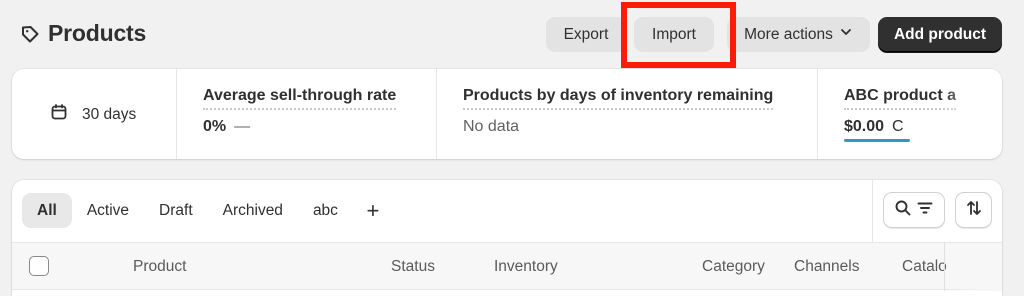 This screenshot has width=1024, height=296. Describe the element at coordinates (733, 267) in the screenshot. I see `column-header-category: Category` at that location.